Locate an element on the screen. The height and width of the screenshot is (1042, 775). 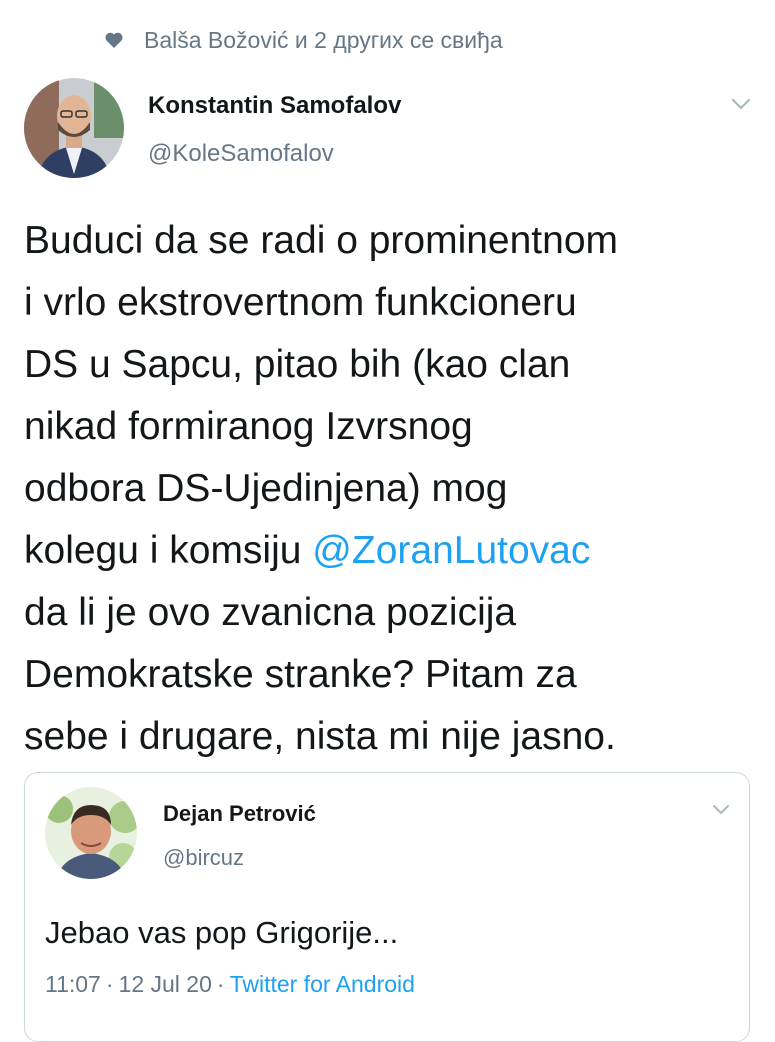
tweet-meta: 11:07 · 12 Jul 20 · Twitter for Android is located at coordinates (230, 984).